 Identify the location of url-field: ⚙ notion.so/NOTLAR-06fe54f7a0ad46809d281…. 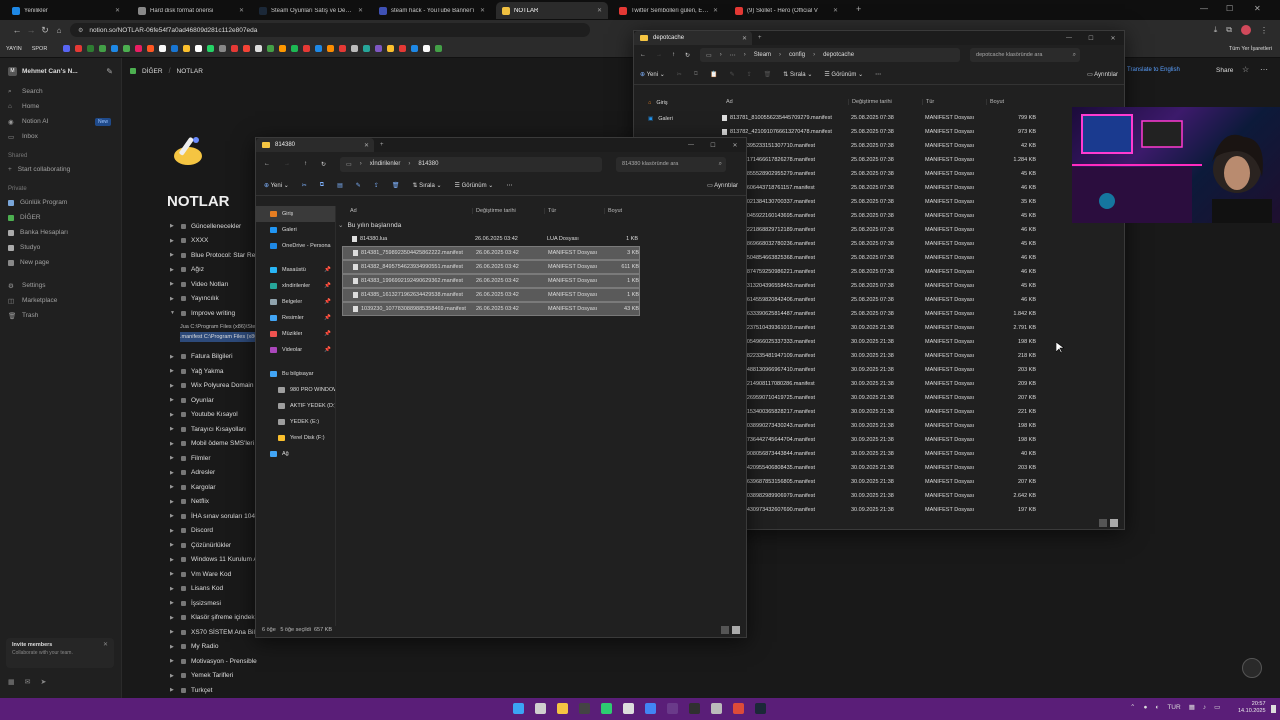
(330, 30).